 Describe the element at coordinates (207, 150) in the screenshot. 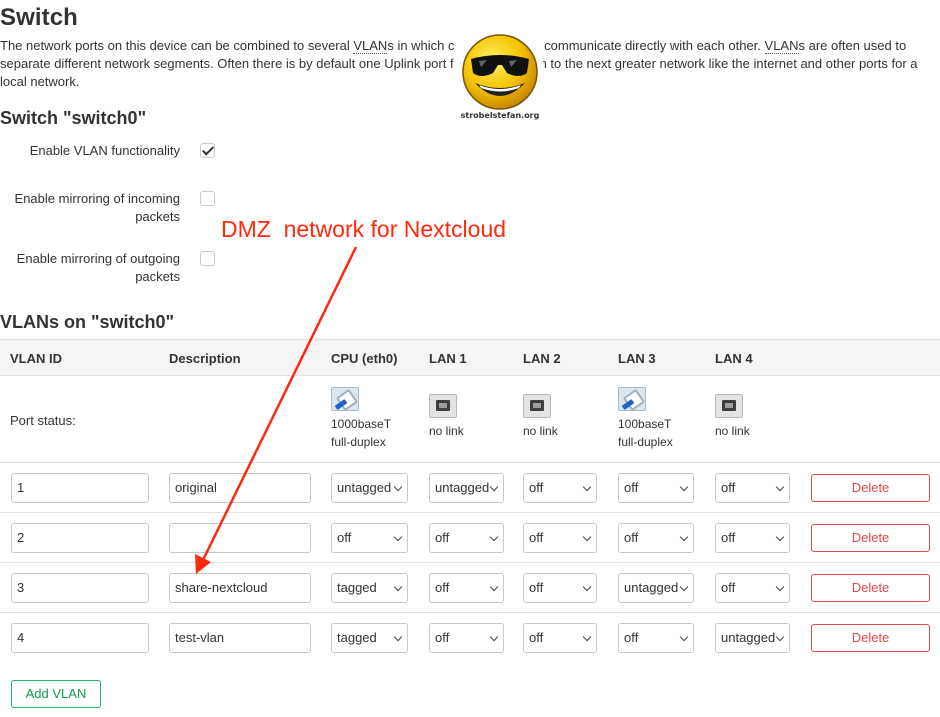

I see `vlan-functionality-checkbox` at that location.